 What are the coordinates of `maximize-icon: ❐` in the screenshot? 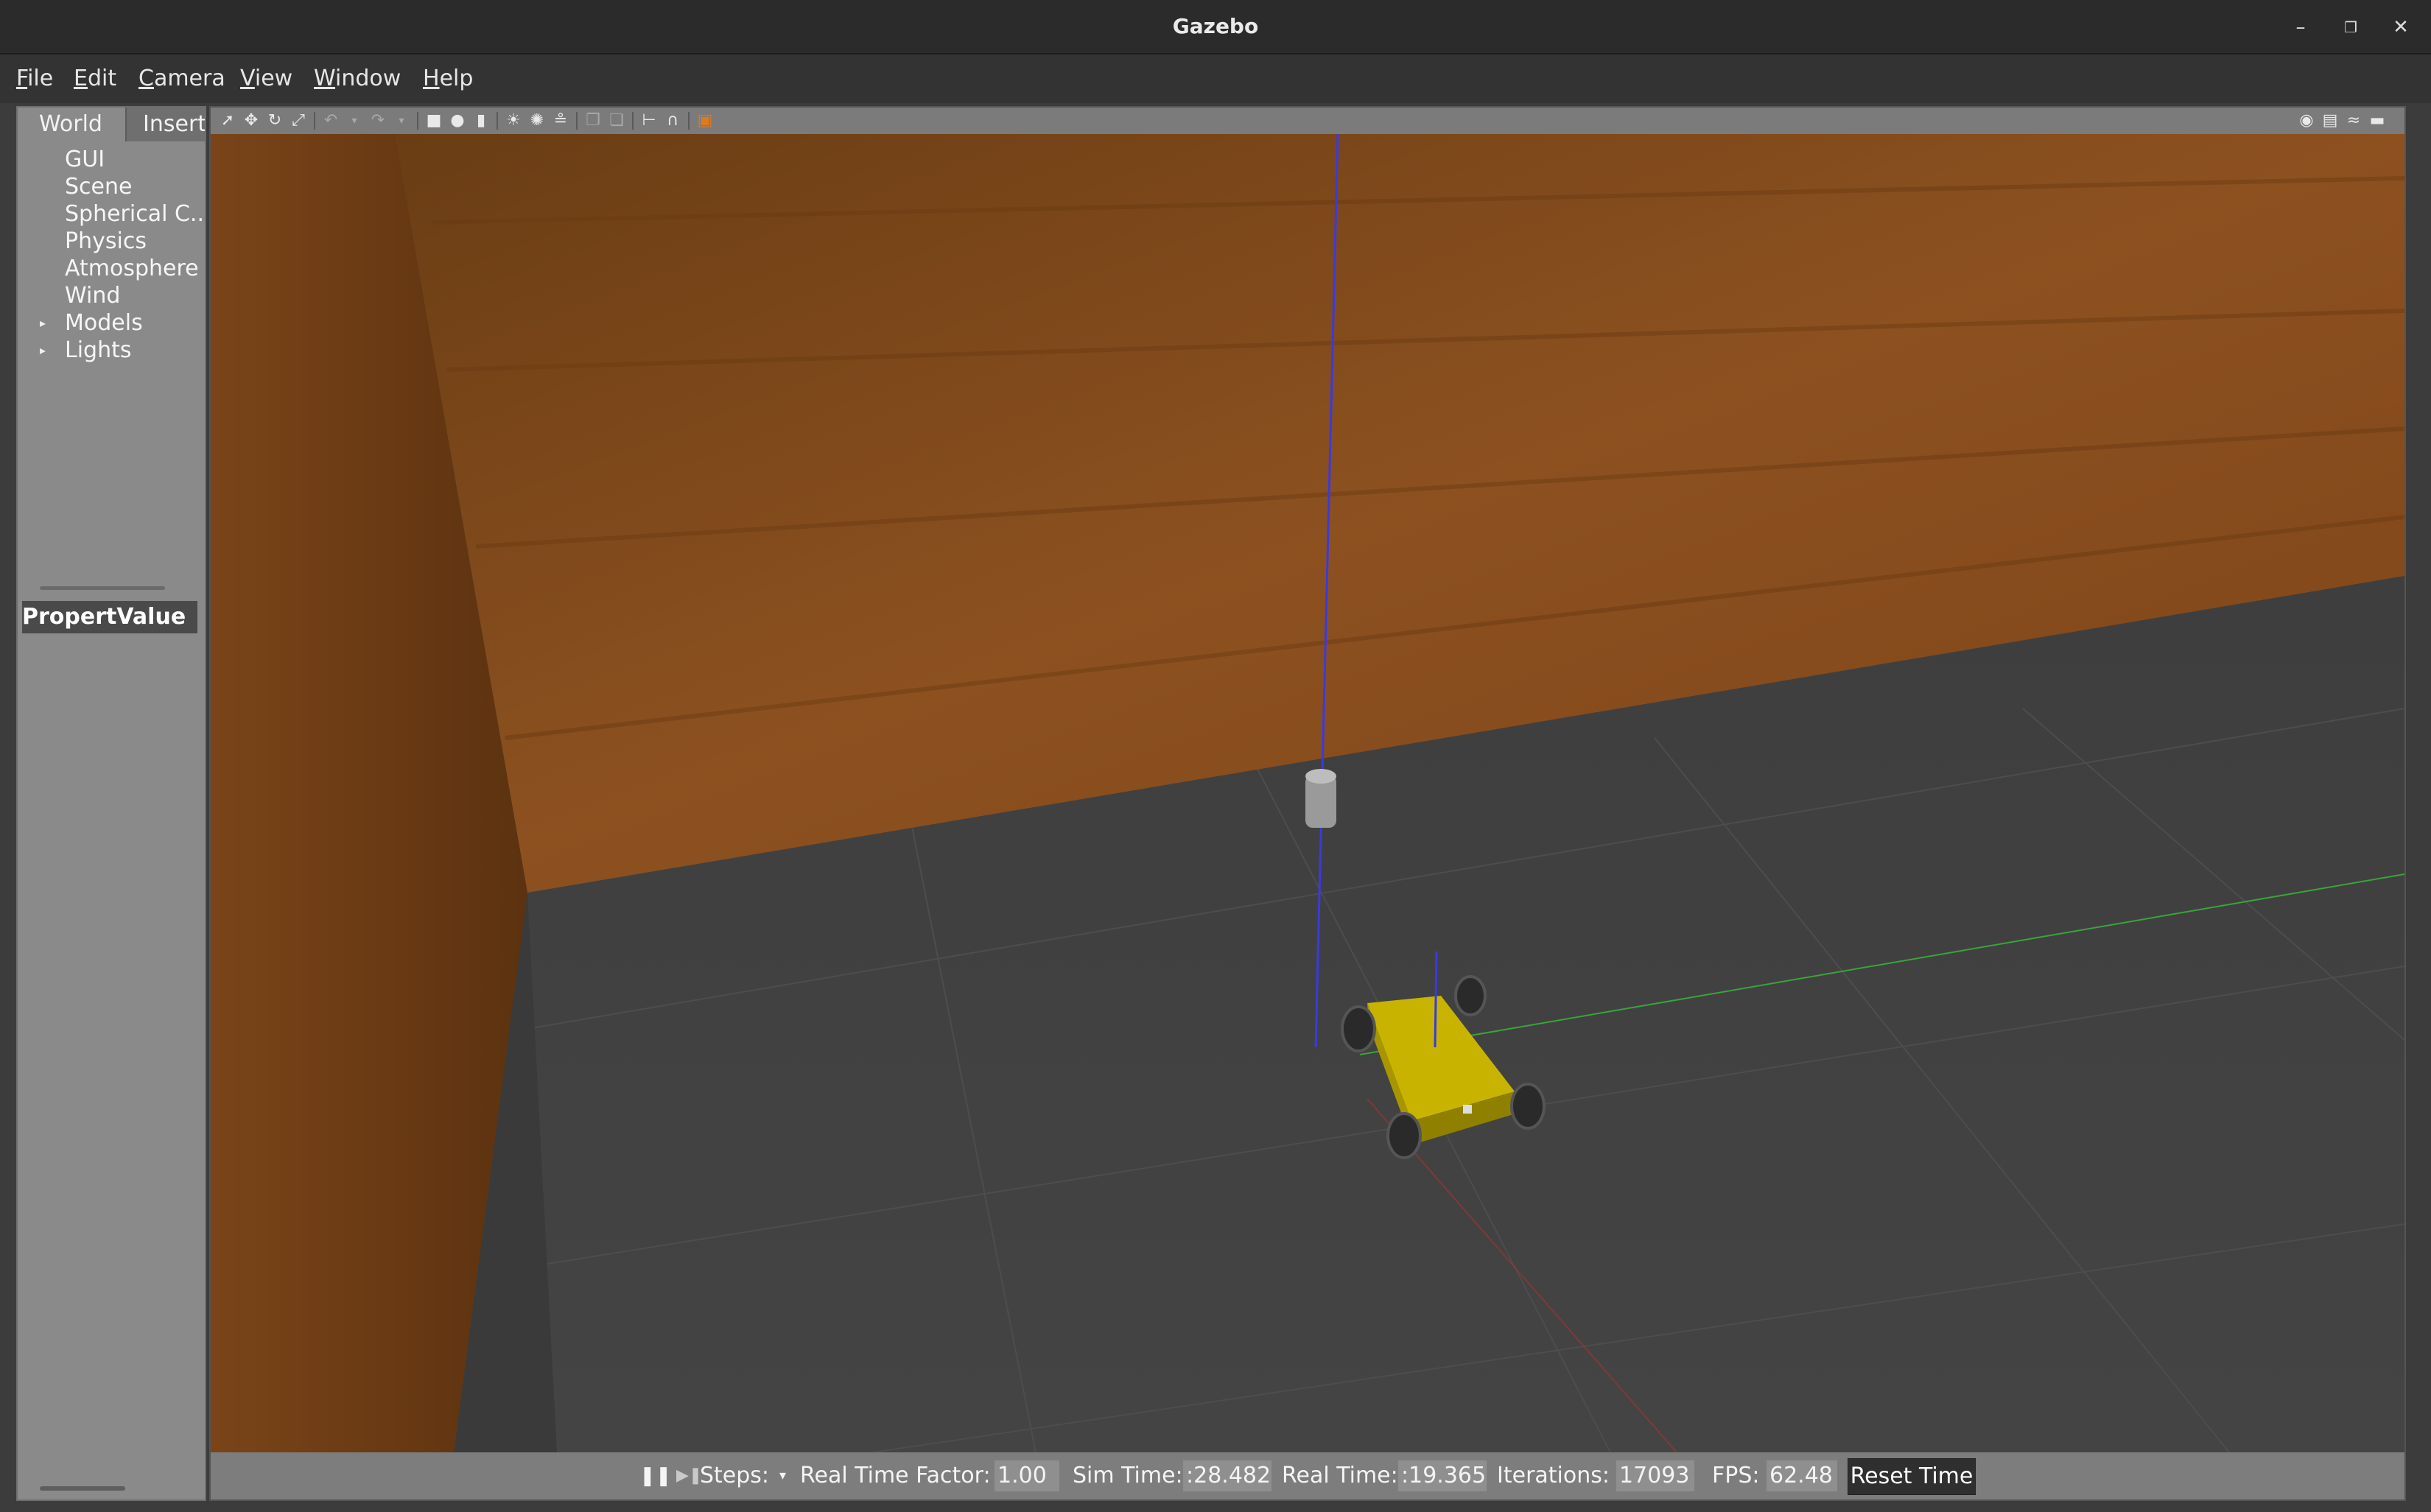 It's located at (2351, 27).